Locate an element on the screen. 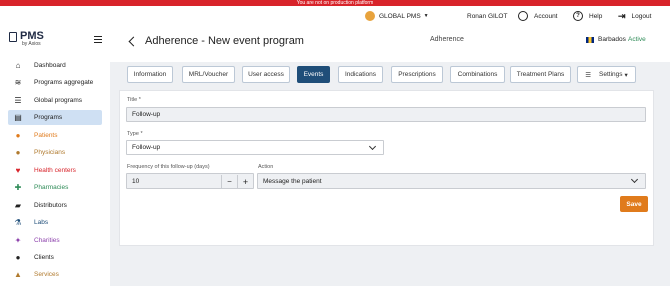 The height and width of the screenshot is (286, 670). sidebar-item-label: Programs aggregate is located at coordinates (64, 82).